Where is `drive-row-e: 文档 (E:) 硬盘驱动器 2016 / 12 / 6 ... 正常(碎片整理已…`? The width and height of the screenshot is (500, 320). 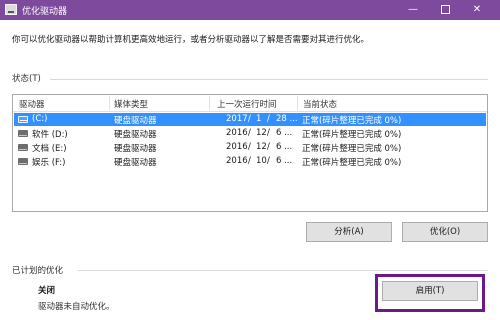 drive-row-e: 文档 (E:) 硬盘驱动器 2016 / 12 / 6 ... 正常(碎片整理已… is located at coordinates (250, 147).